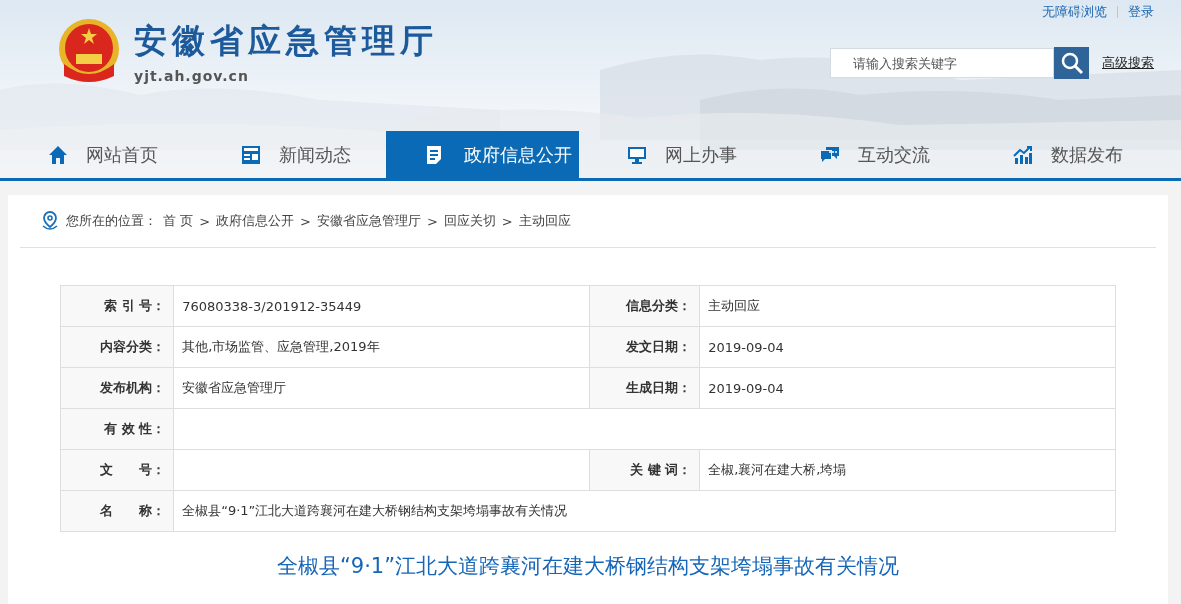 This screenshot has height=604, width=1181. Describe the element at coordinates (255, 221) in the screenshot. I see `breadcrumb-link: 政府信息公开` at that location.